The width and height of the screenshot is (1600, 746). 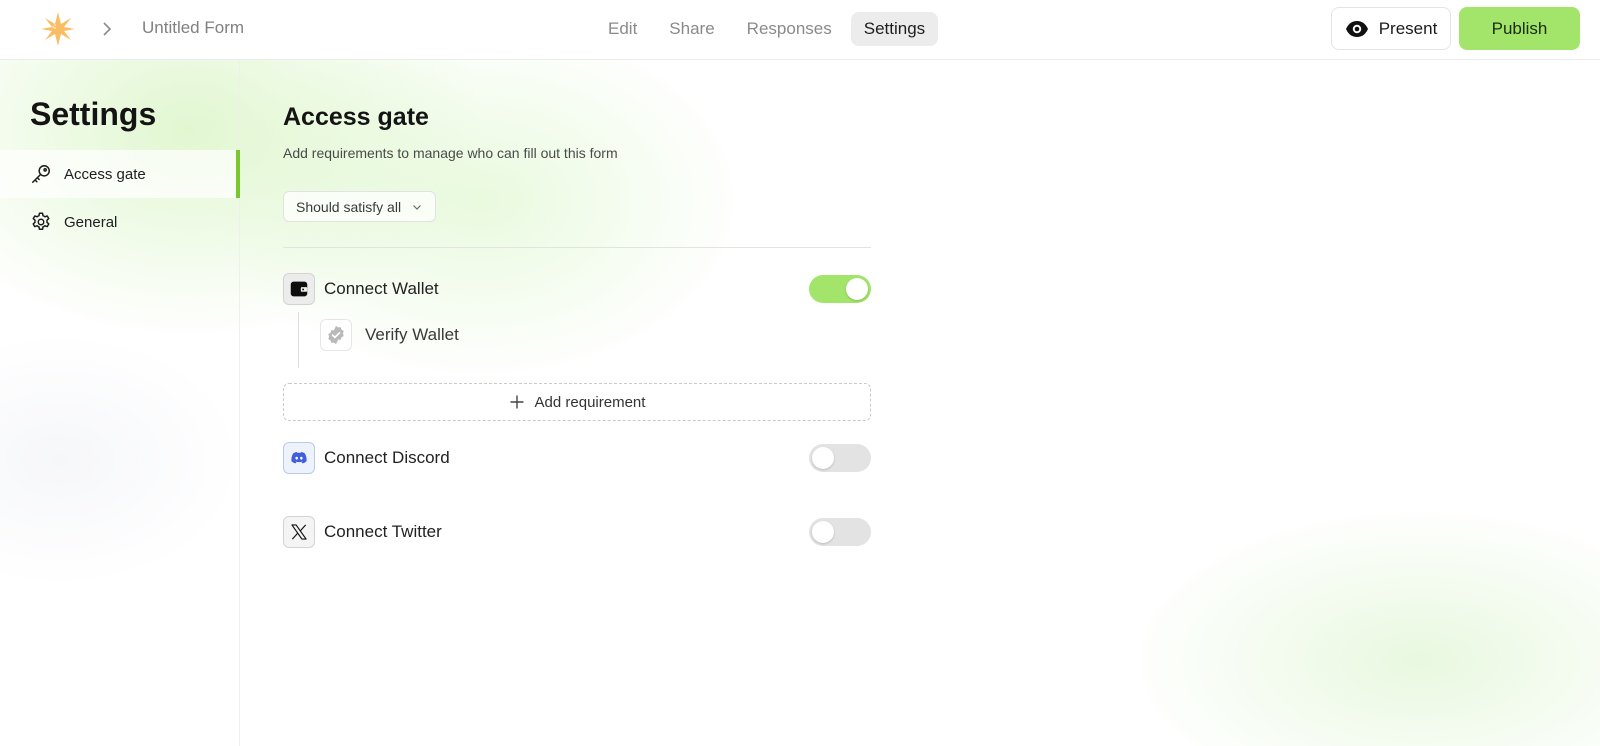 What do you see at coordinates (105, 174) in the screenshot?
I see `sidebar-item-label: Access gate` at bounding box center [105, 174].